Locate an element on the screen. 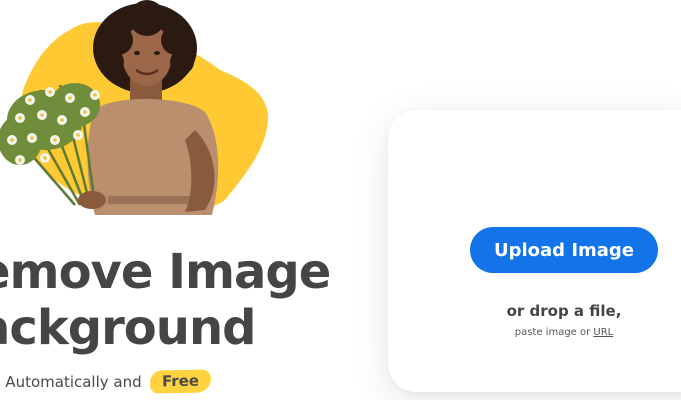 The height and width of the screenshot is (400, 681). drop-file-text: or drop a file, is located at coordinates (564, 311).